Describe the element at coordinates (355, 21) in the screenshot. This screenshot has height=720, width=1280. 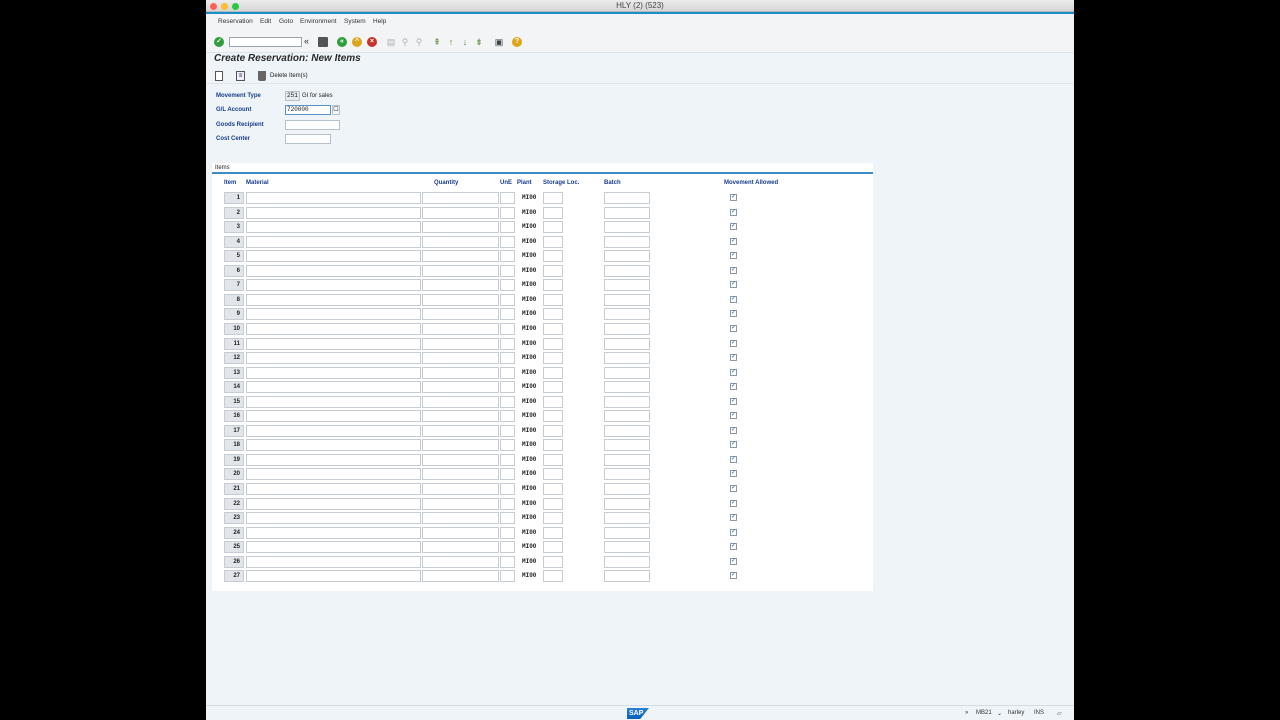
I see `menu-system: System` at that location.